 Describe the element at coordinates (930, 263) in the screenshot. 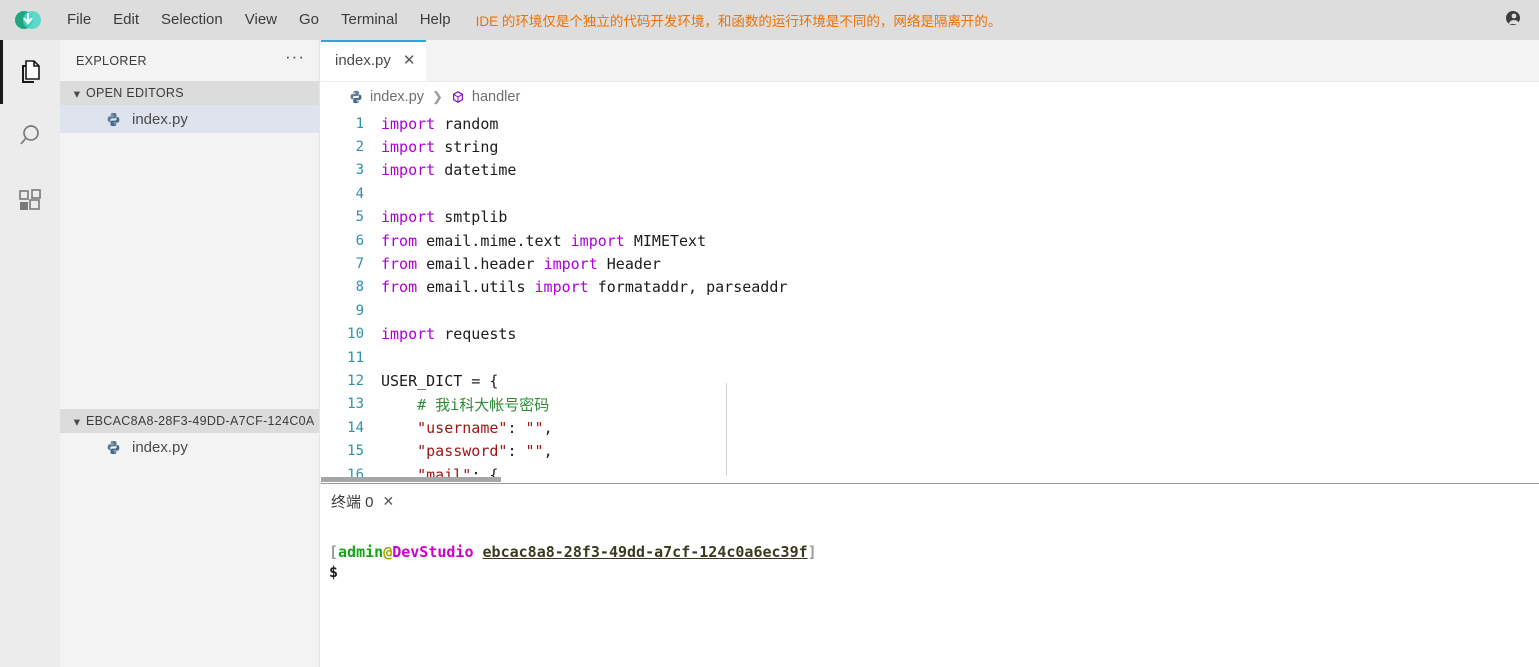

I see `code-line: 7 from email.header import Header` at that location.